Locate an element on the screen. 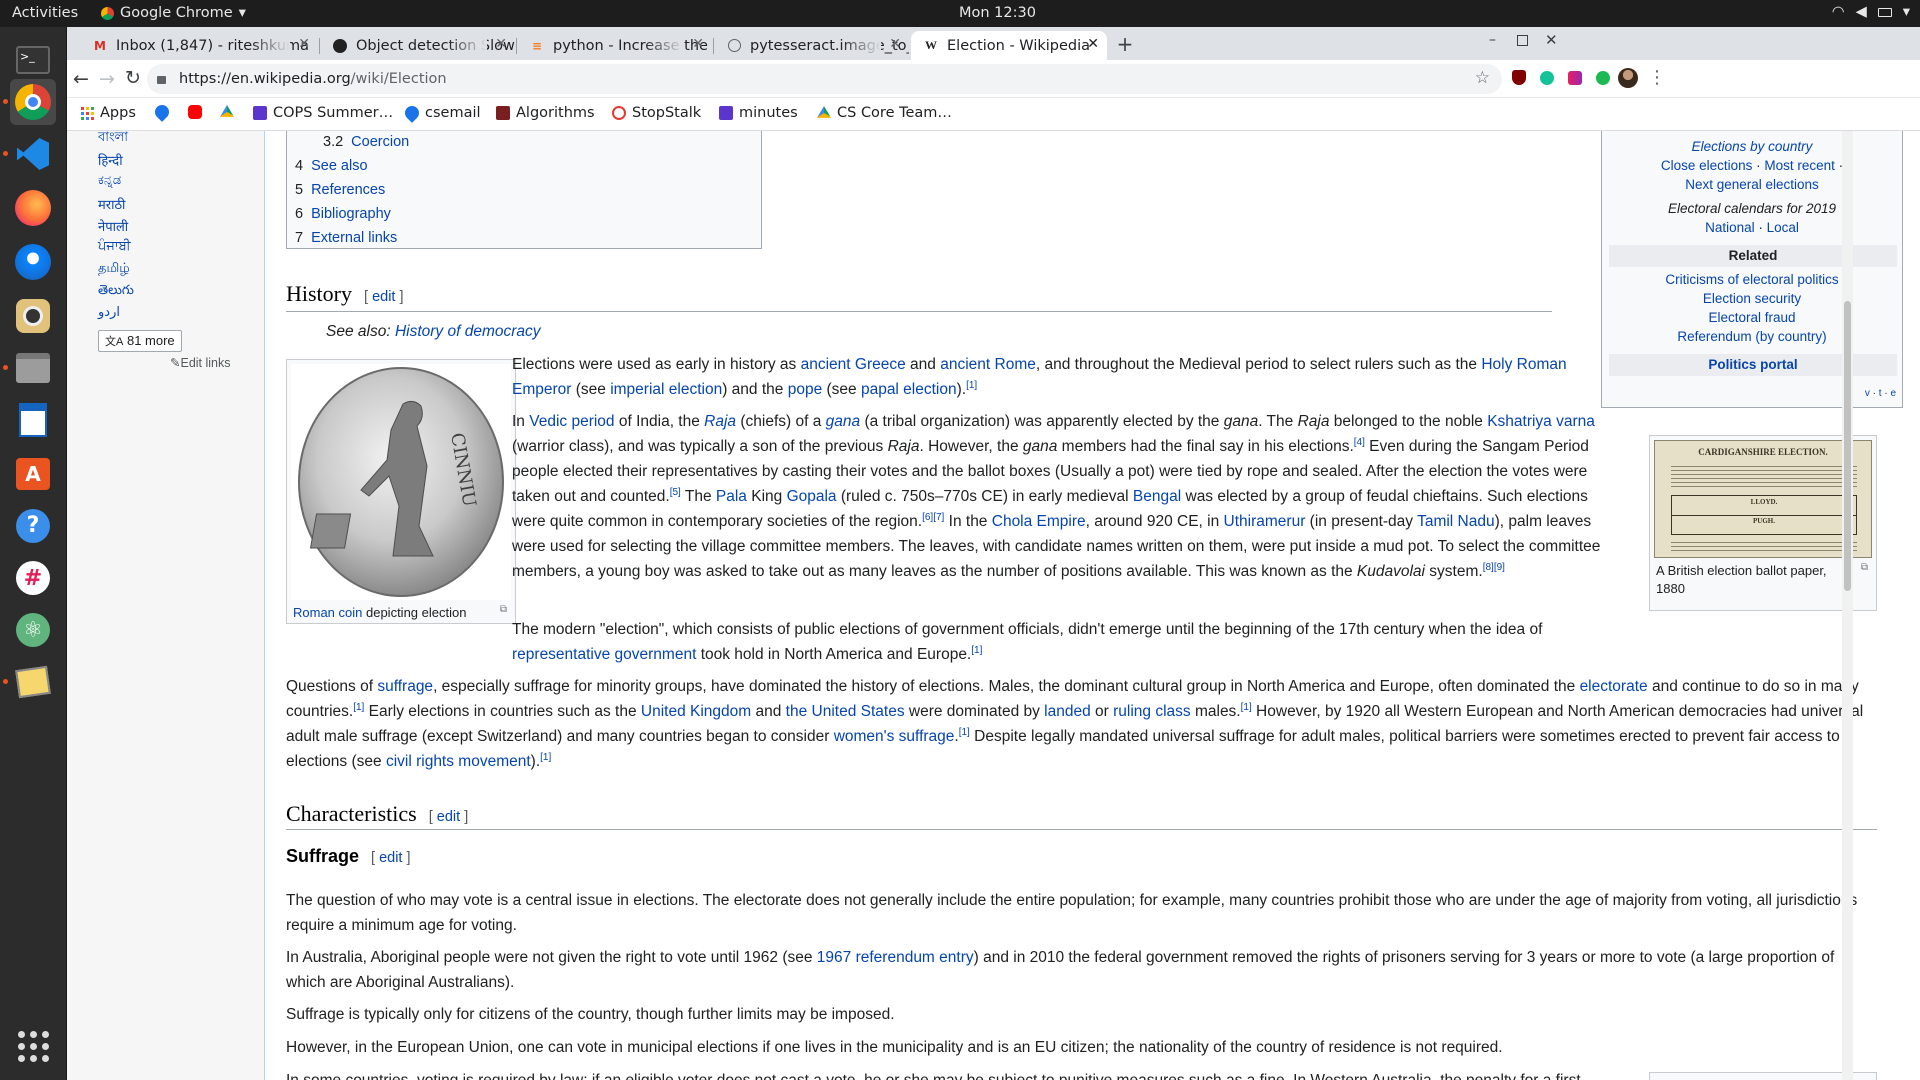 The height and width of the screenshot is (1080, 1920). toc-item: 5 References is located at coordinates (340, 190).